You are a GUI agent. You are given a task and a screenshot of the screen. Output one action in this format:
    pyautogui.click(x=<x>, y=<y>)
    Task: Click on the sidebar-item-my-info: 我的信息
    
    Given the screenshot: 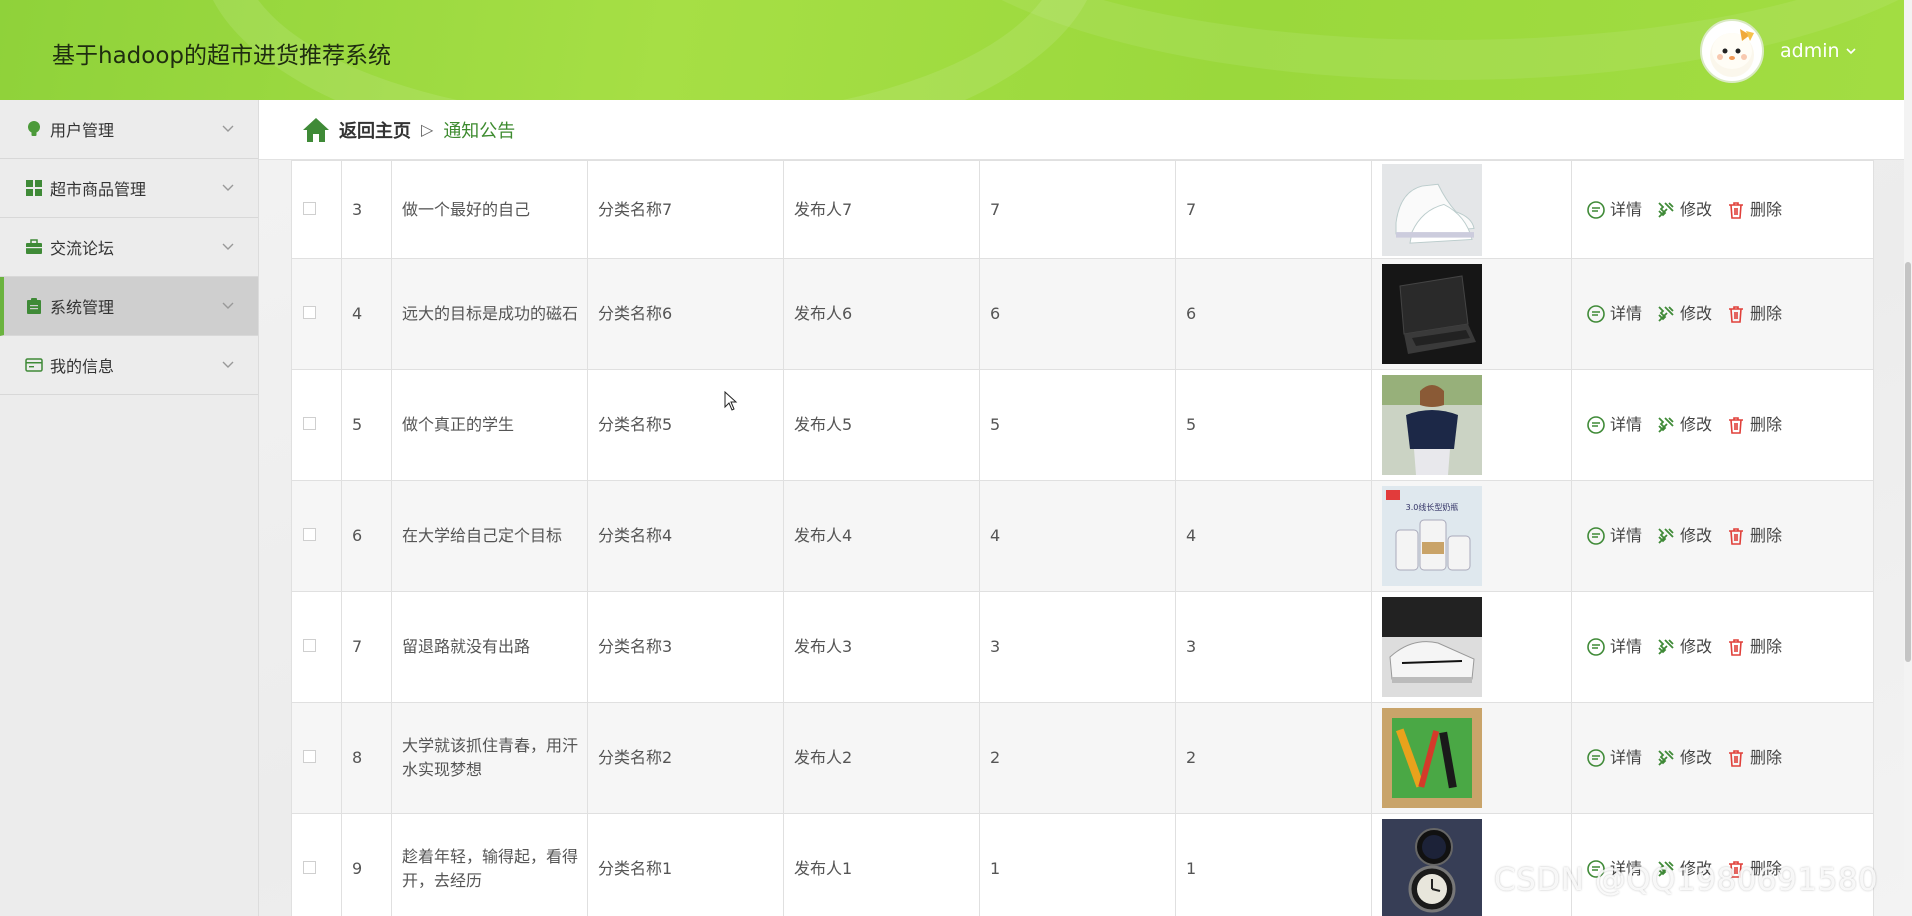 What is the action you would take?
    pyautogui.click(x=129, y=365)
    